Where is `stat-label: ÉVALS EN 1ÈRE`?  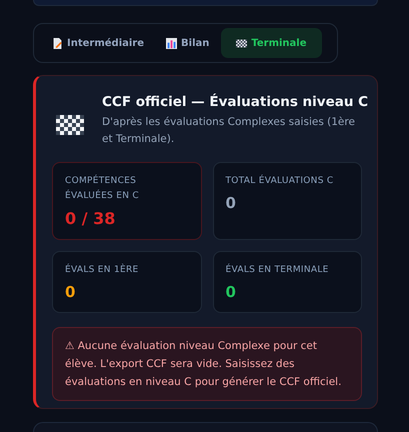 stat-label: ÉVALS EN 1ÈRE is located at coordinates (102, 270).